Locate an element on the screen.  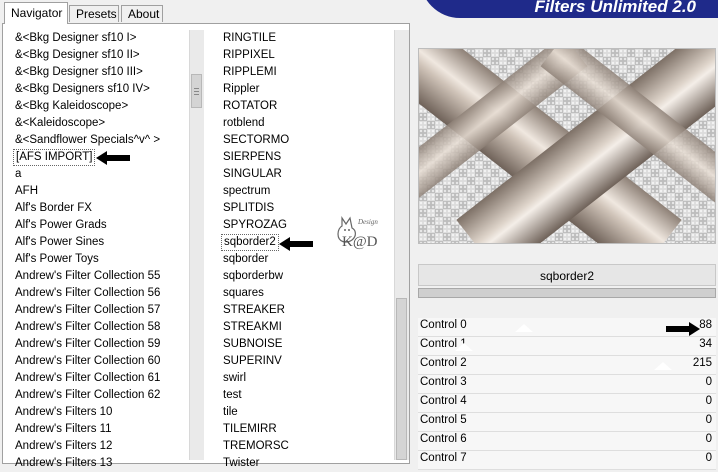
control-row: Control 1 34 is located at coordinates (567, 346).